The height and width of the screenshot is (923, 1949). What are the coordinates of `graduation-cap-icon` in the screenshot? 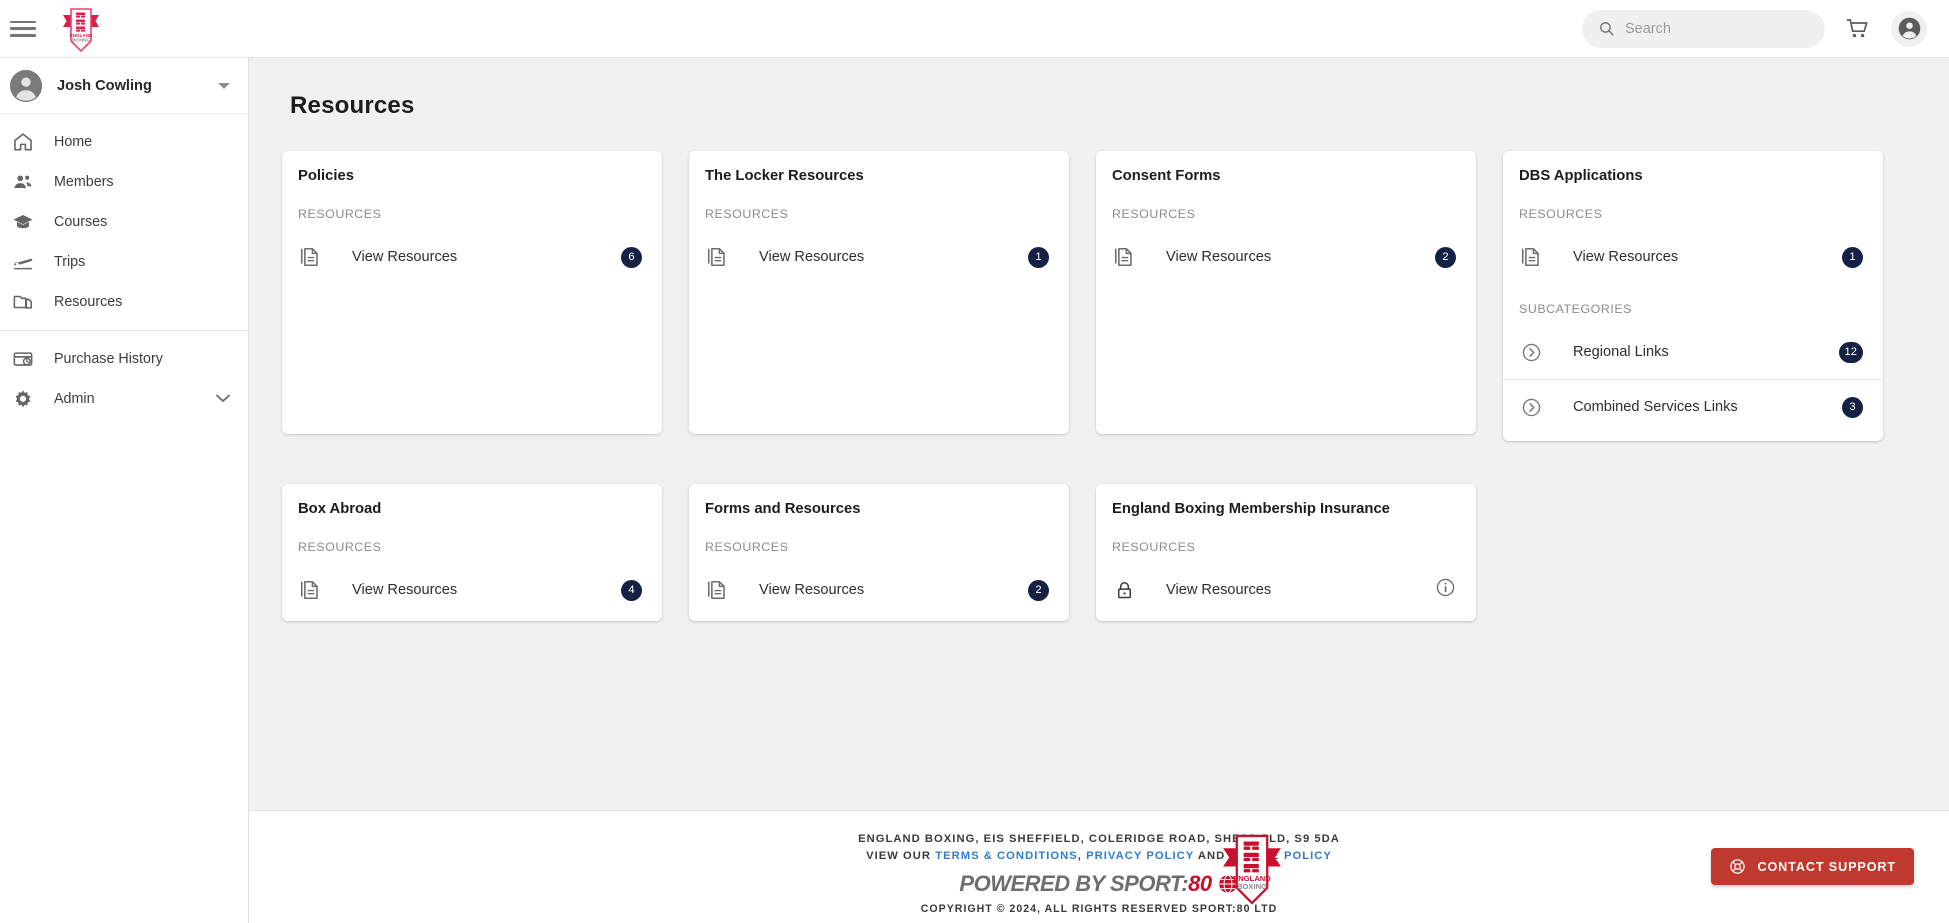 It's located at (23, 222).